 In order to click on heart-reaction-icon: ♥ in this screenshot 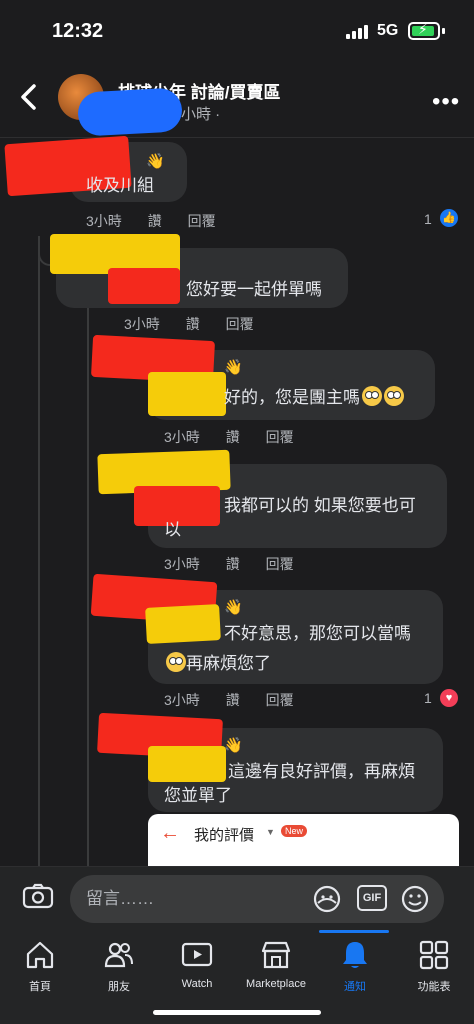, I will do `click(449, 698)`.